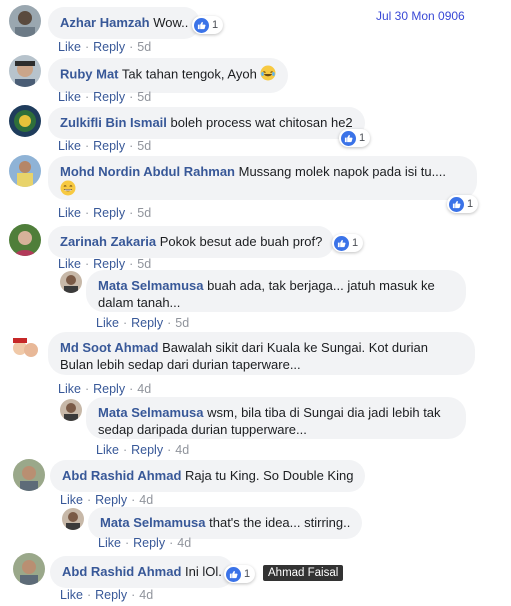 The height and width of the screenshot is (606, 511). I want to click on comment-text: that's the idea... stirring.., so click(280, 522).